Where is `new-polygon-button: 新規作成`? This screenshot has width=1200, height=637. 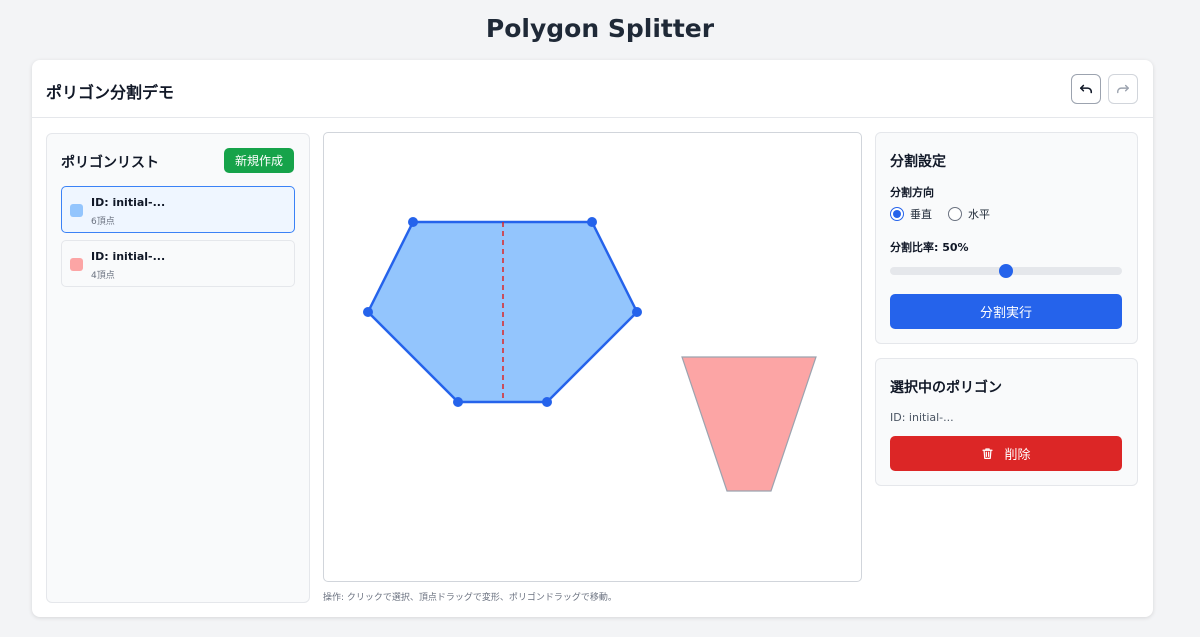
new-polygon-button: 新規作成 is located at coordinates (259, 160).